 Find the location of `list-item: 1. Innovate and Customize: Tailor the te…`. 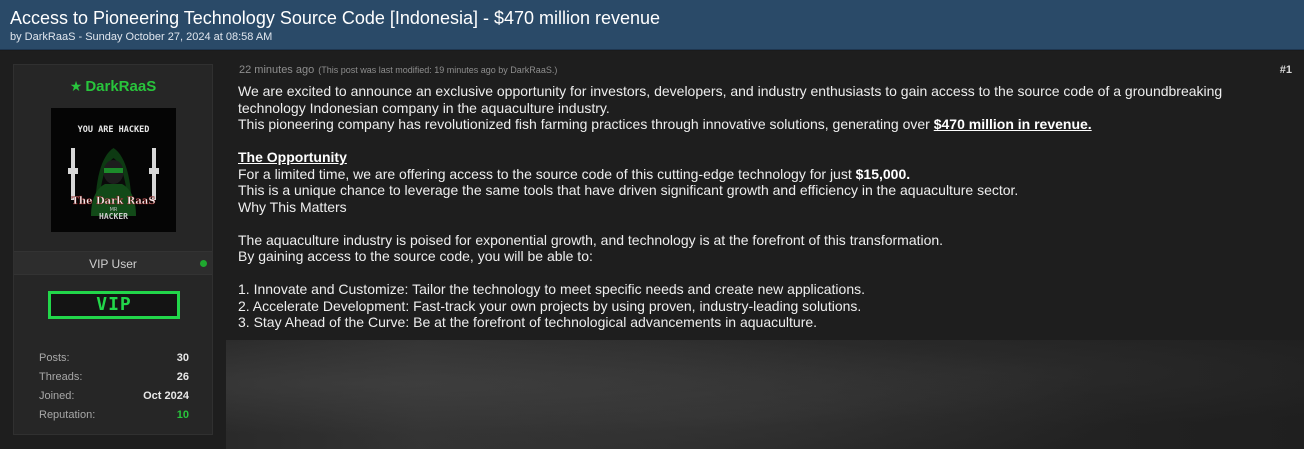

list-item: 1. Innovate and Customize: Tailor the te… is located at coordinates (552, 289).